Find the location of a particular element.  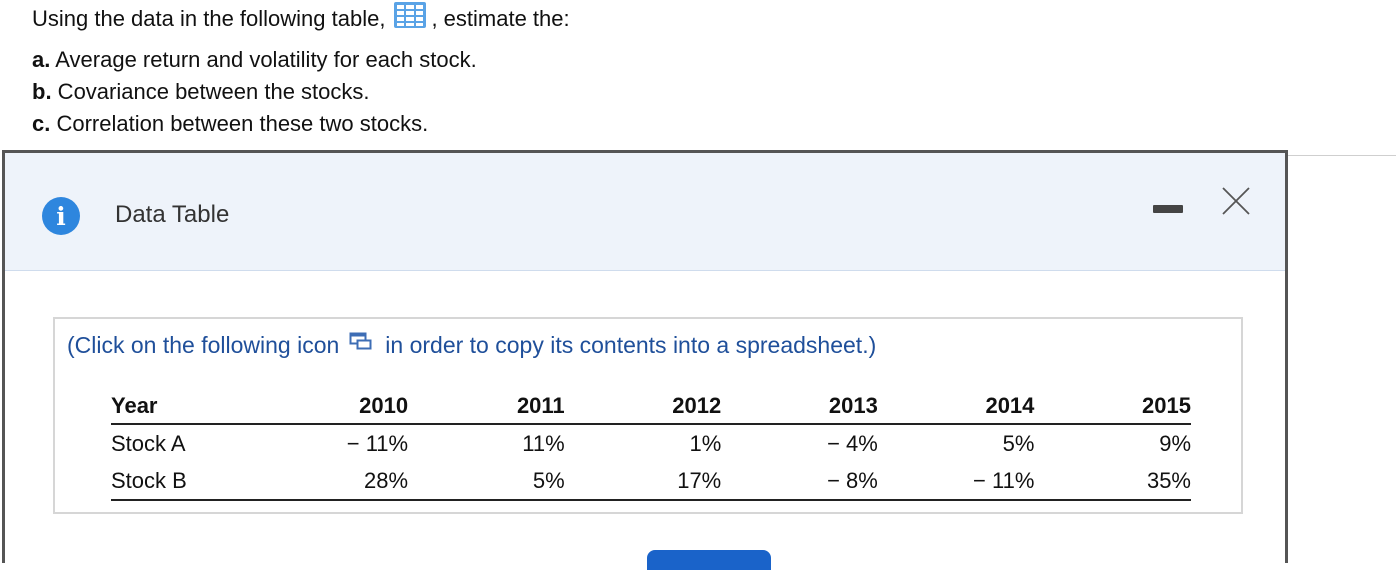

table-row: Stock B 28% 5% 17% − 8% − 11% 35% is located at coordinates (651, 481).